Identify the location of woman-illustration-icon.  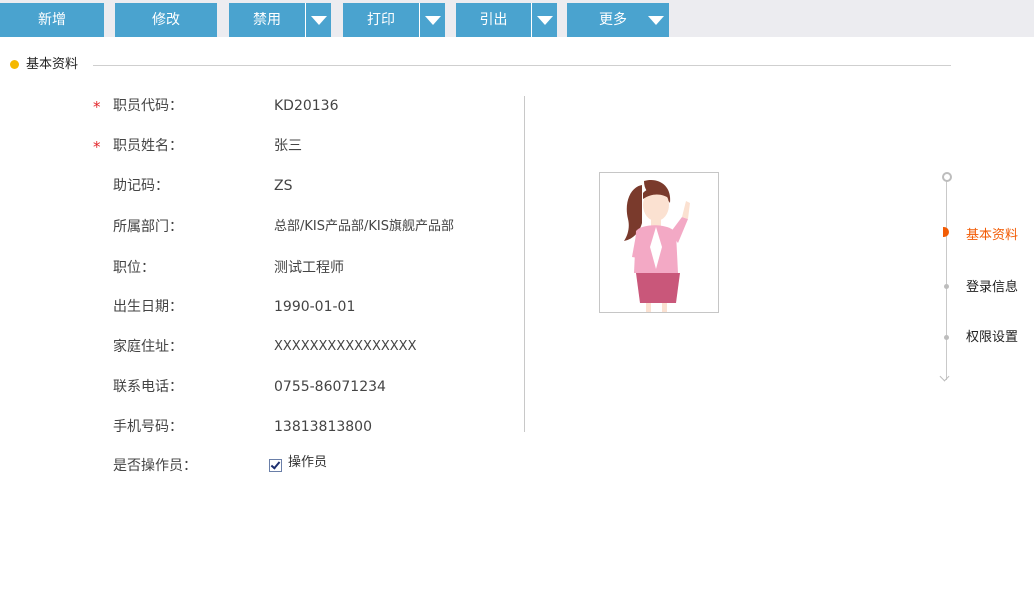
(657, 245).